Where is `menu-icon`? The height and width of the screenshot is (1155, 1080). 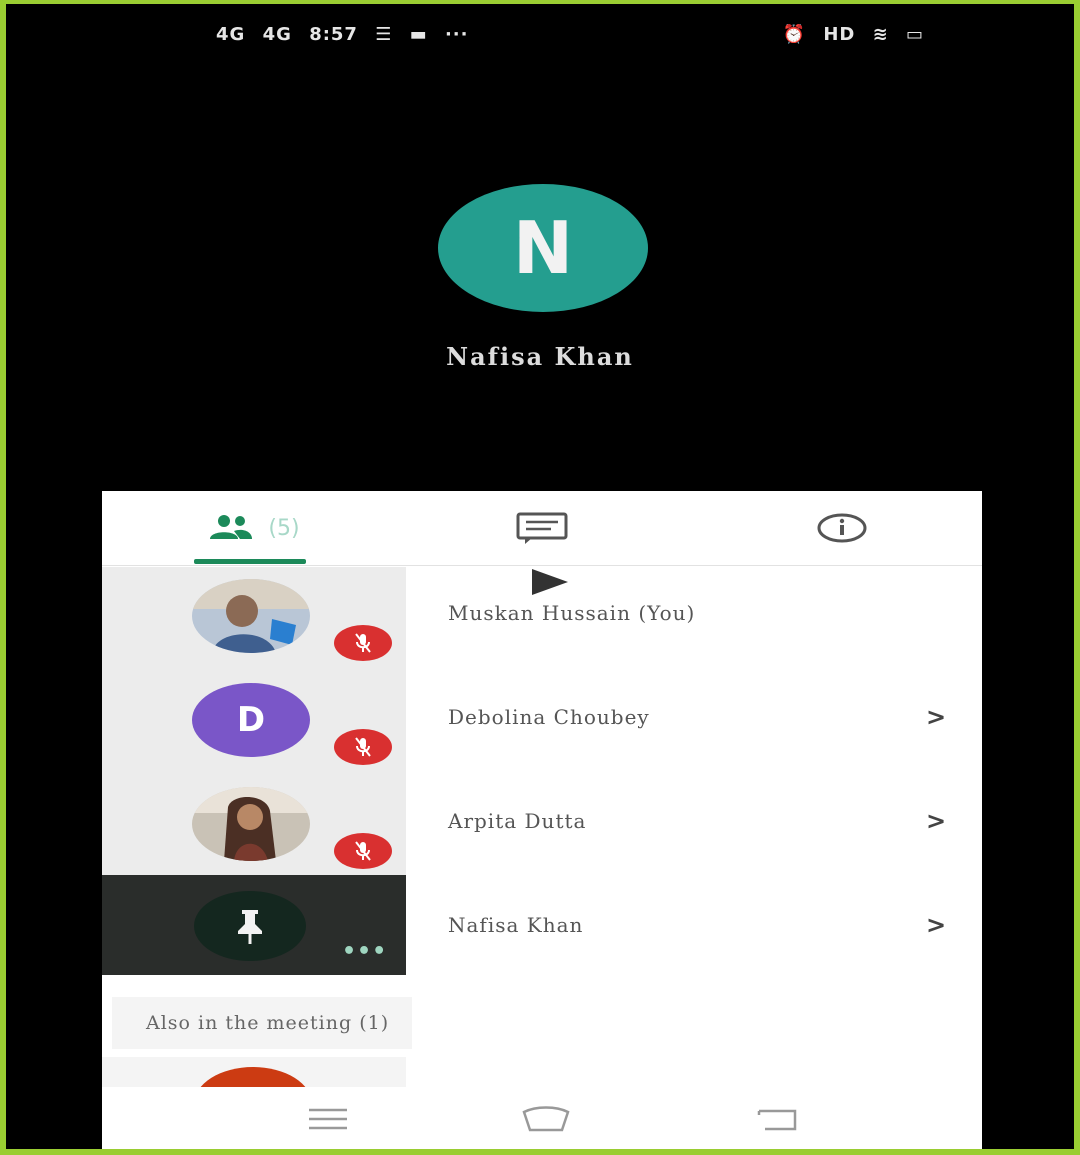
menu-icon is located at coordinates (328, 1119).